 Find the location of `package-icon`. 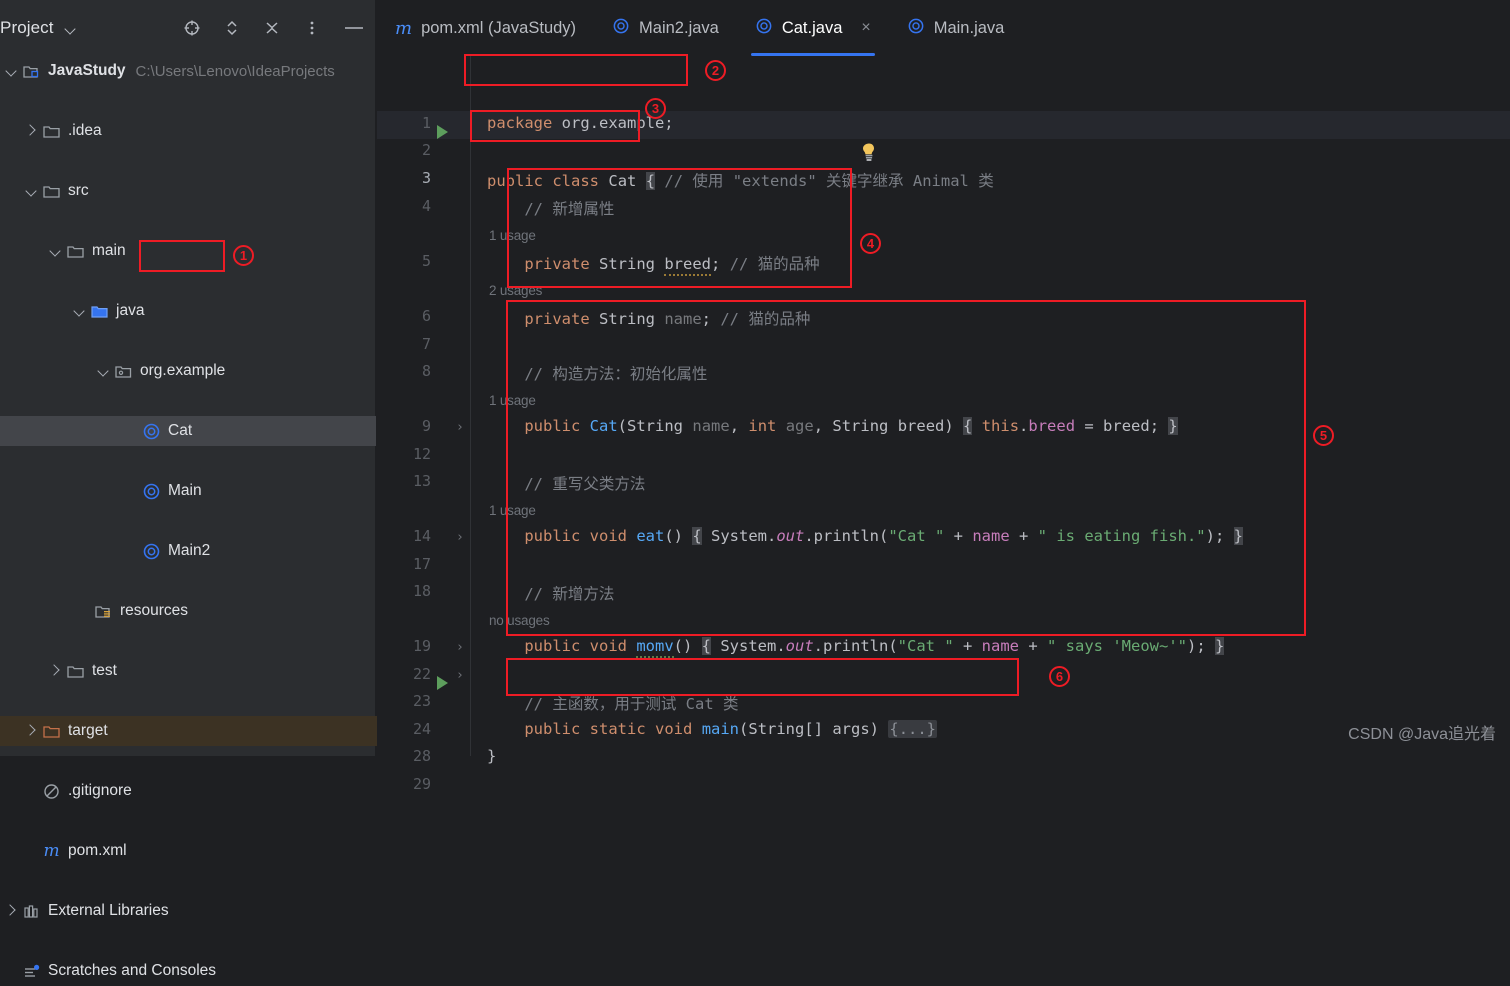

package-icon is located at coordinates (123, 371).